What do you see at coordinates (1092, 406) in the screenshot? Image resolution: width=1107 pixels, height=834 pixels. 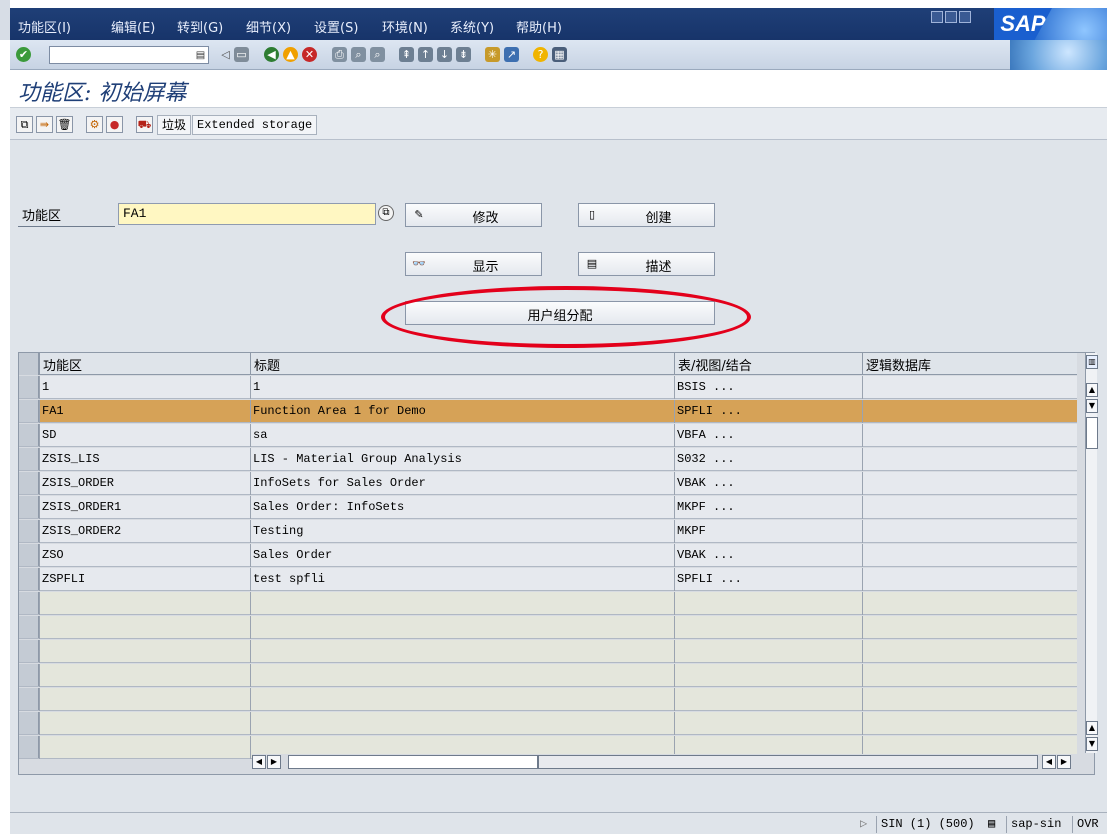 I see `scroll-down-icon: ▼` at bounding box center [1092, 406].